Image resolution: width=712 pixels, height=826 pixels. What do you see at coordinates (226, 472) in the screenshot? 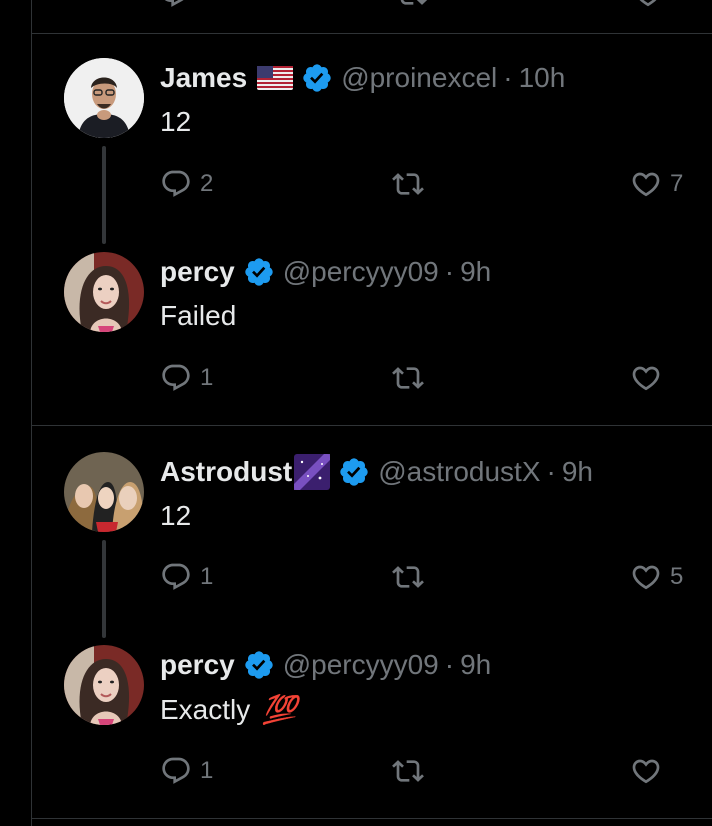
I see `display-name: Astrodust` at bounding box center [226, 472].